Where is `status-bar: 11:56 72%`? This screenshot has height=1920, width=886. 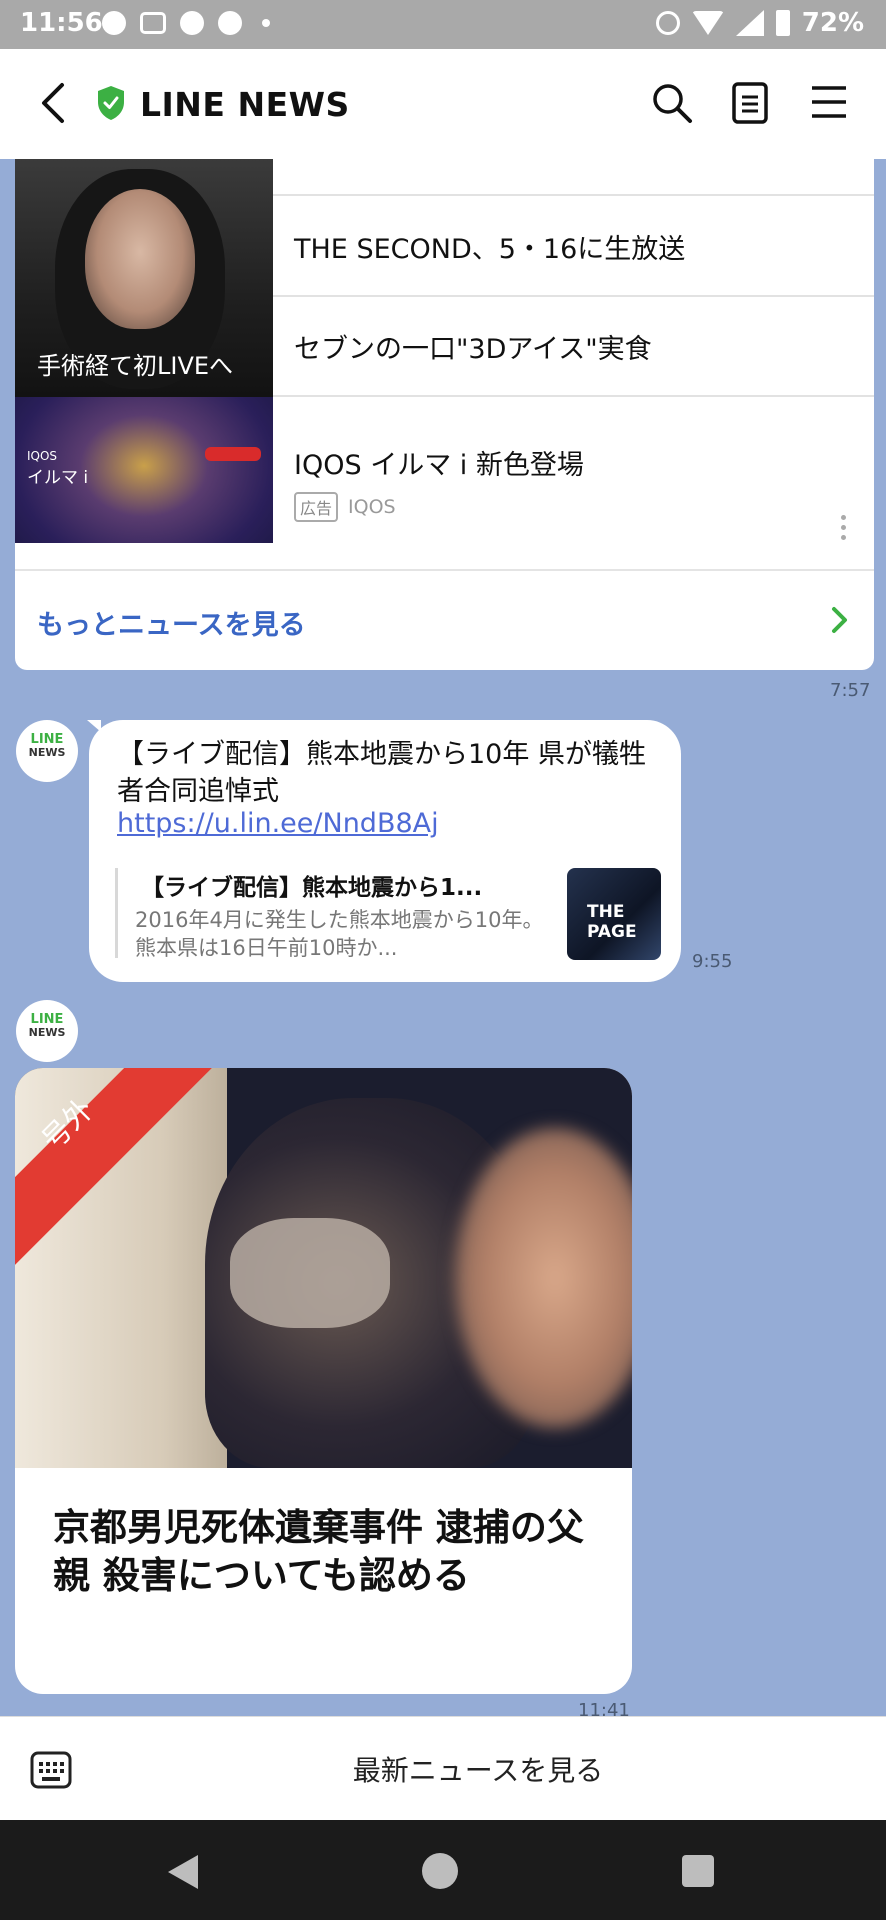
status-bar: 11:56 72% is located at coordinates (443, 24).